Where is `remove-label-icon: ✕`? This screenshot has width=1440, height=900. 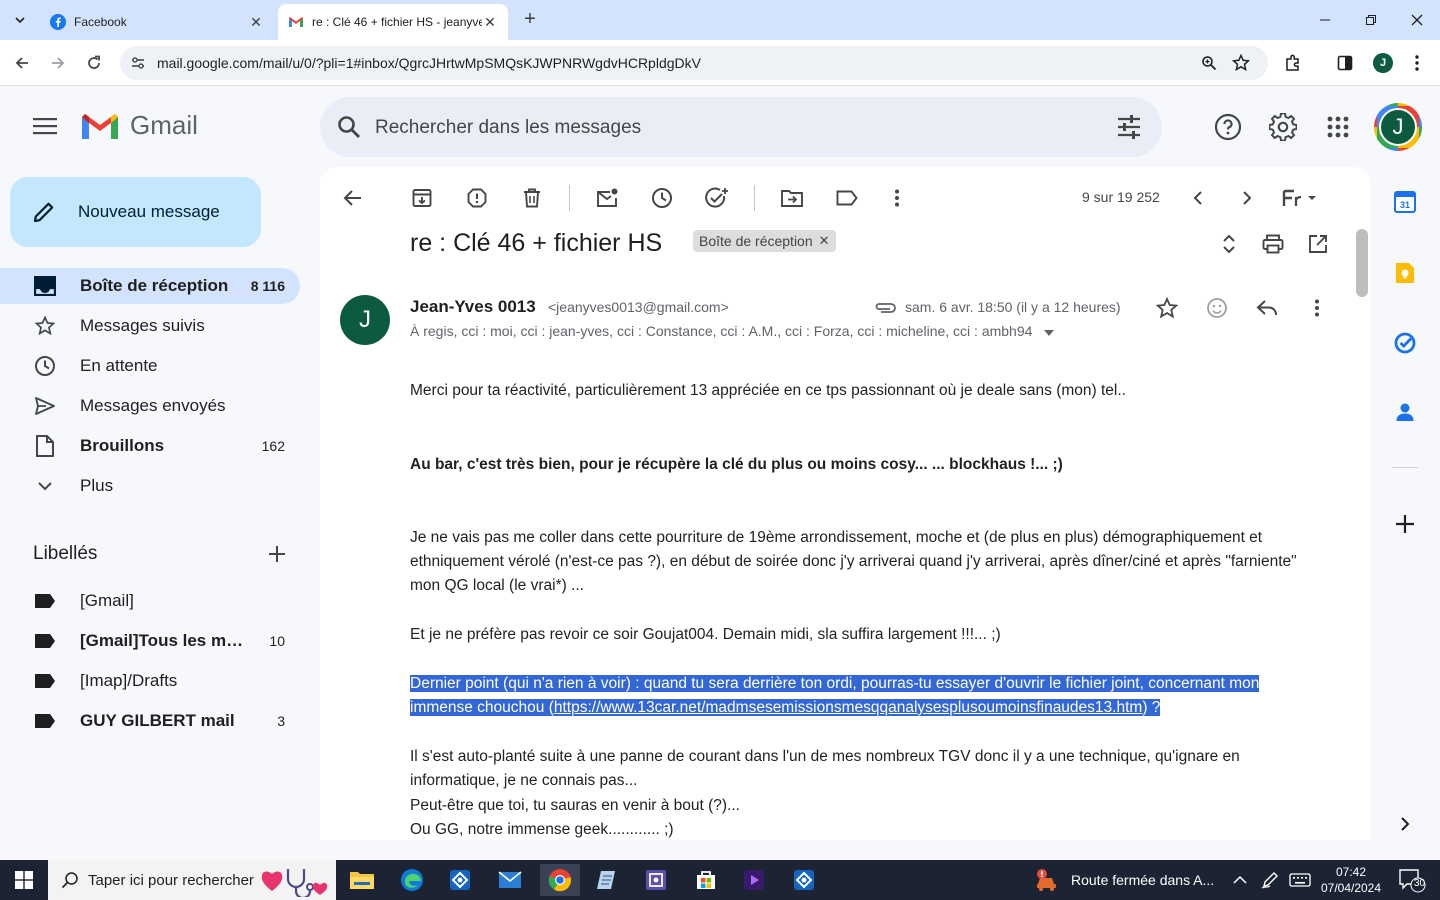 remove-label-icon: ✕ is located at coordinates (824, 241).